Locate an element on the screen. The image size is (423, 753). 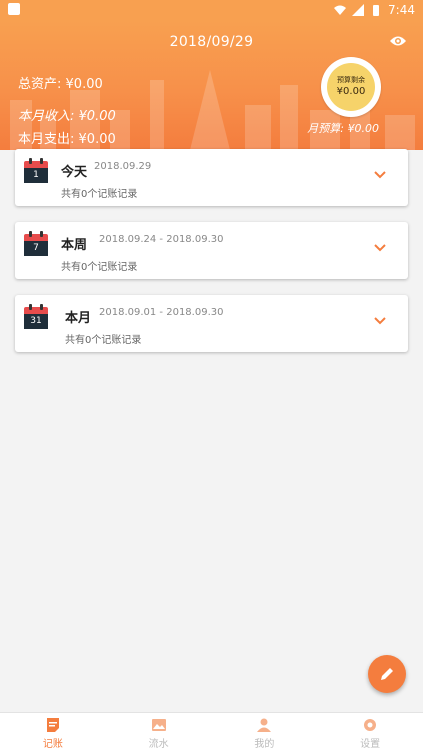
nav-item-label: 我的 is located at coordinates (264, 744).